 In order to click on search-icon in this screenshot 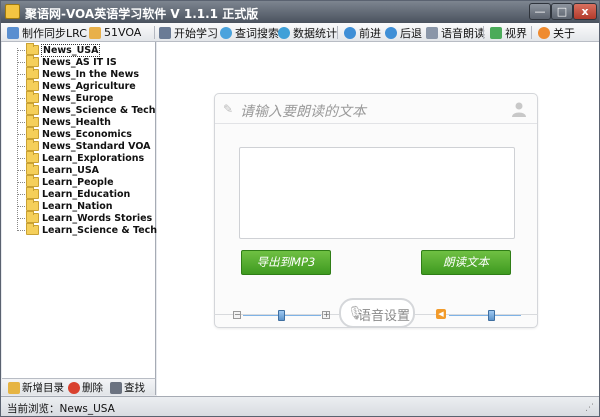, I will do `click(226, 32)`.